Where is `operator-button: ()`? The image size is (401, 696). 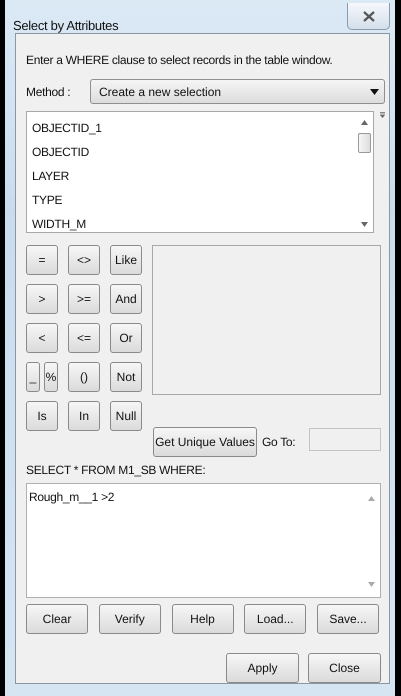 operator-button: () is located at coordinates (84, 377).